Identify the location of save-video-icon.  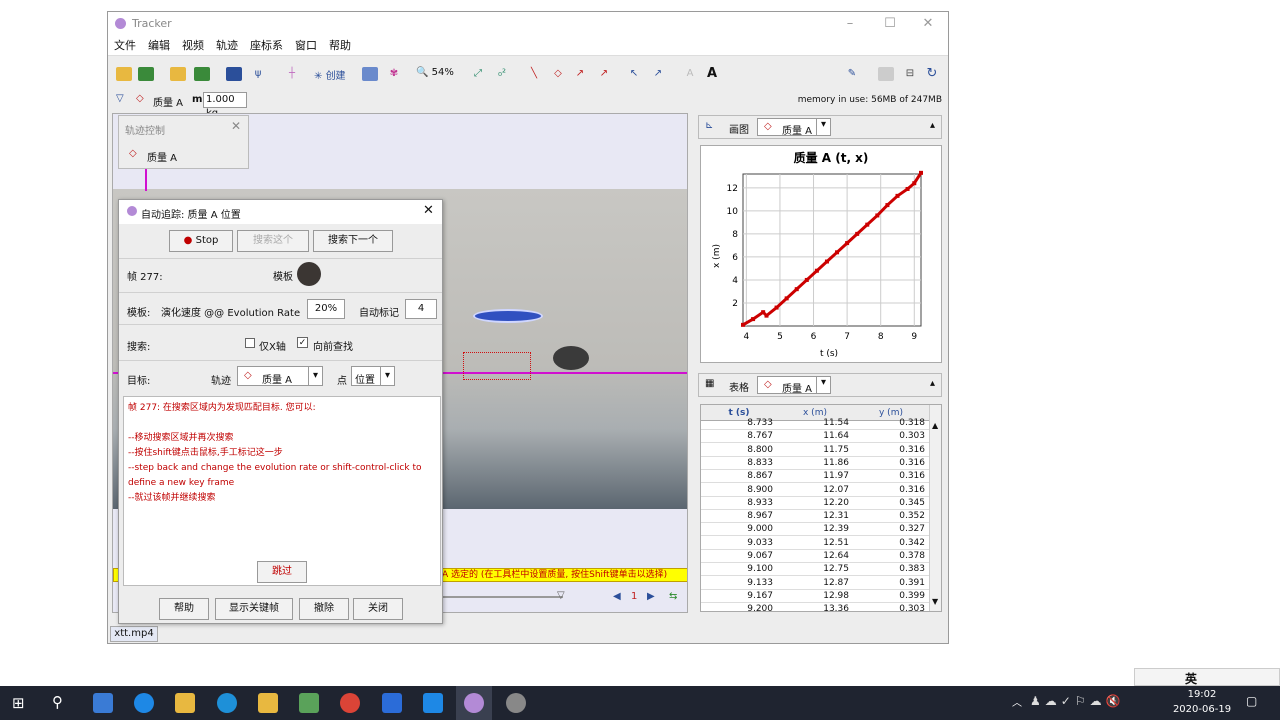
(202, 74).